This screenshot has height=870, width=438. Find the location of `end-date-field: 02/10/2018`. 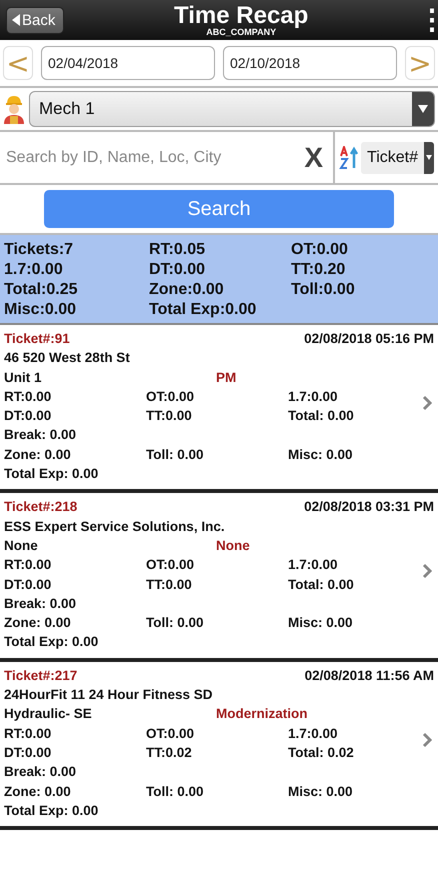

end-date-field: 02/10/2018 is located at coordinates (310, 63).